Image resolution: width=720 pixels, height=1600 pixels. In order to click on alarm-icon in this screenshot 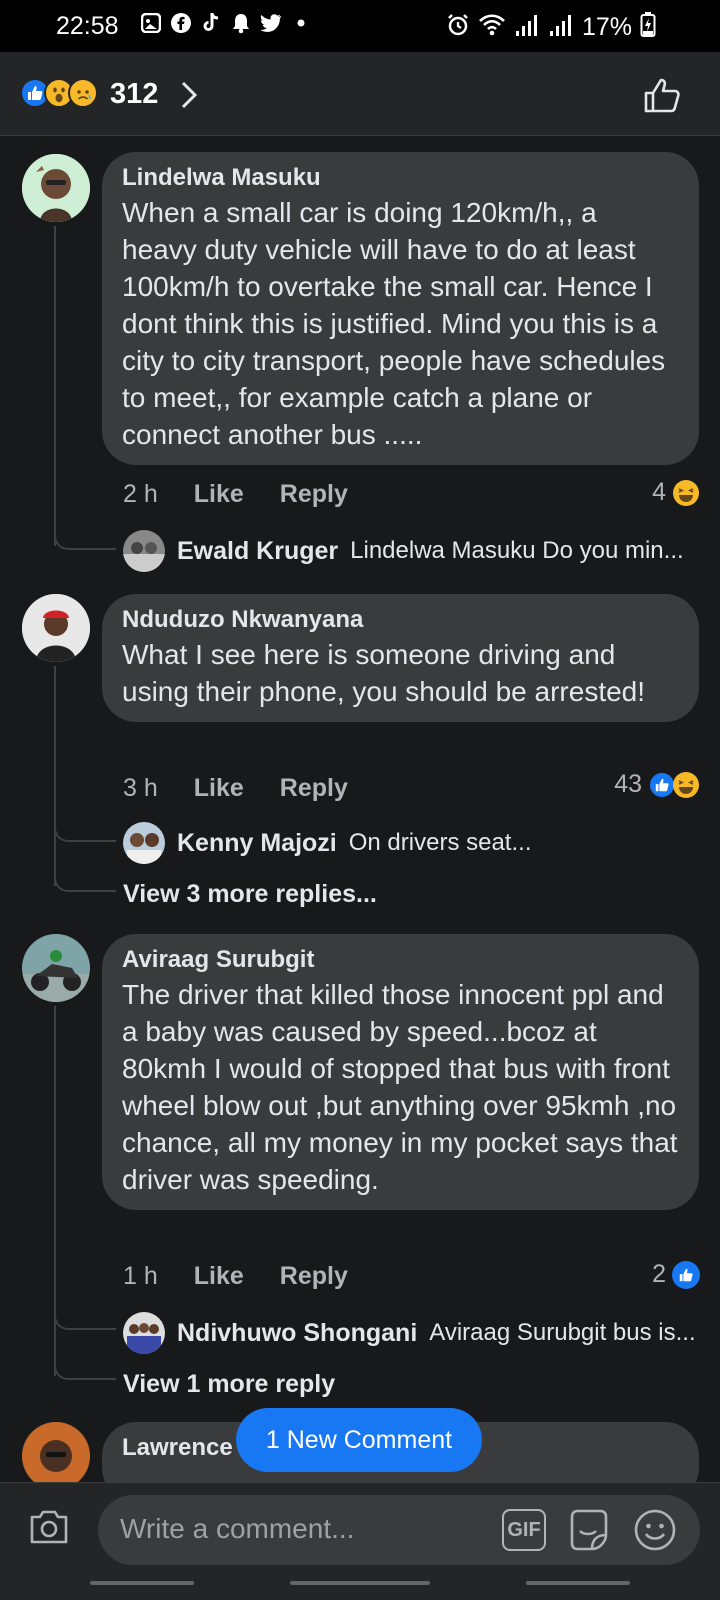, I will do `click(458, 27)`.